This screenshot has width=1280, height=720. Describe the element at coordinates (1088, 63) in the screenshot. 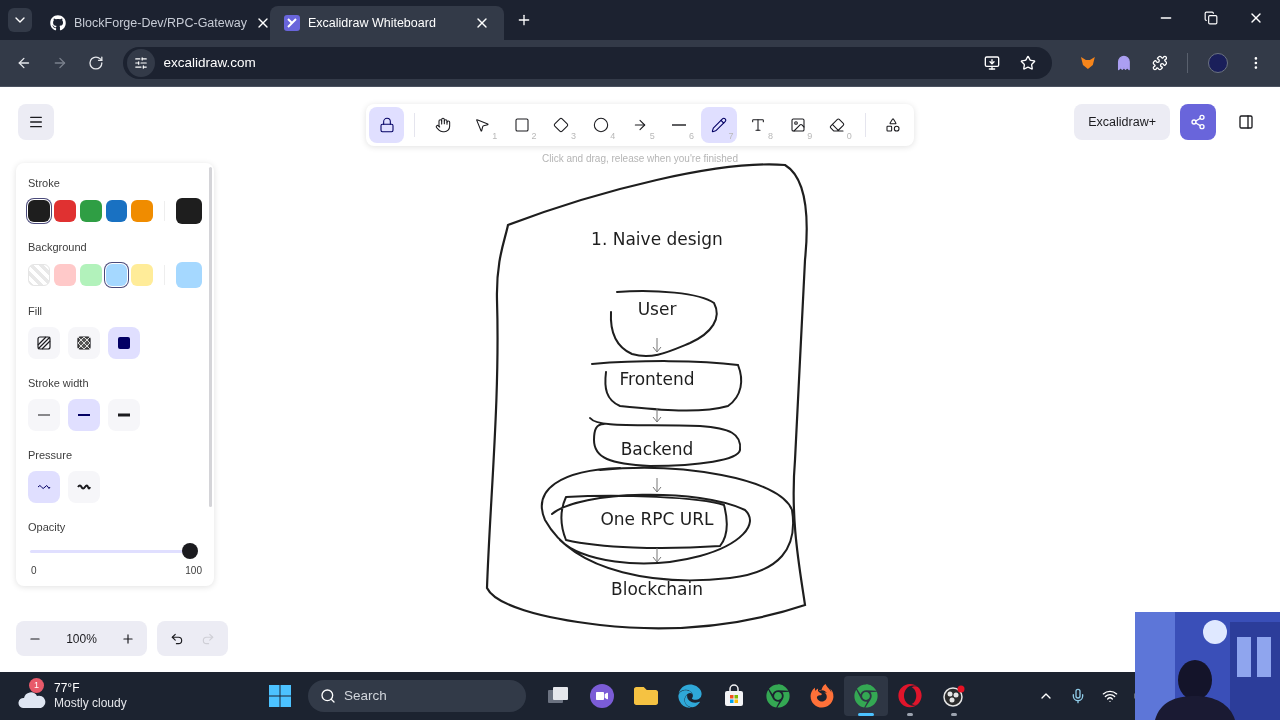

I see `fox-extension-icon` at that location.